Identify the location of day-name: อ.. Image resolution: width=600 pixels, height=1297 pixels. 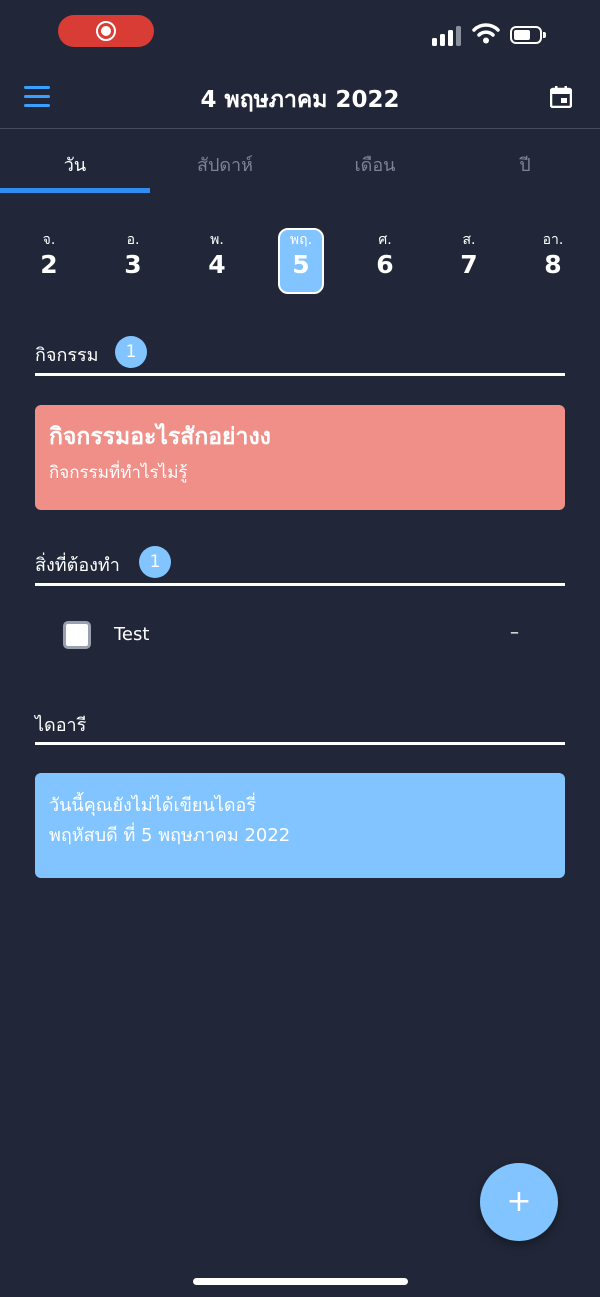
(133, 240).